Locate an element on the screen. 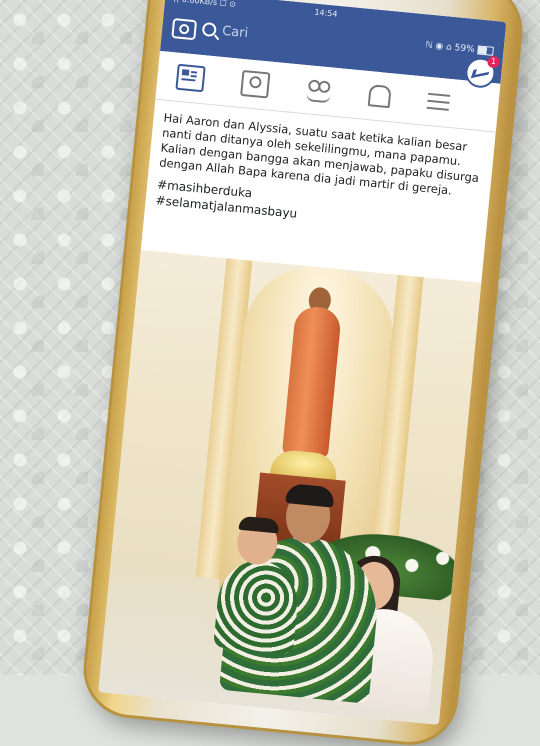  search-icon is located at coordinates (209, 29).